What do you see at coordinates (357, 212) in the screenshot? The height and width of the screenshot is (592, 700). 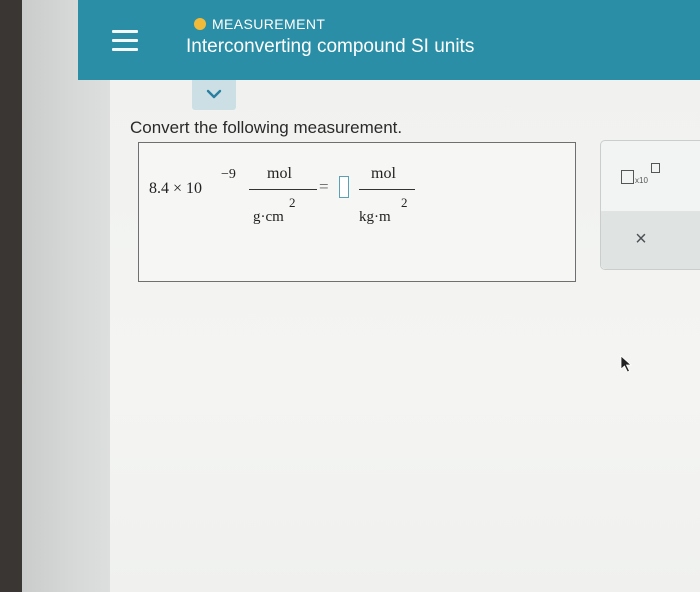 I see `answer-area: 8.4 × 10 −9 mol 2 g·cm = mol 2 kg·m` at bounding box center [357, 212].